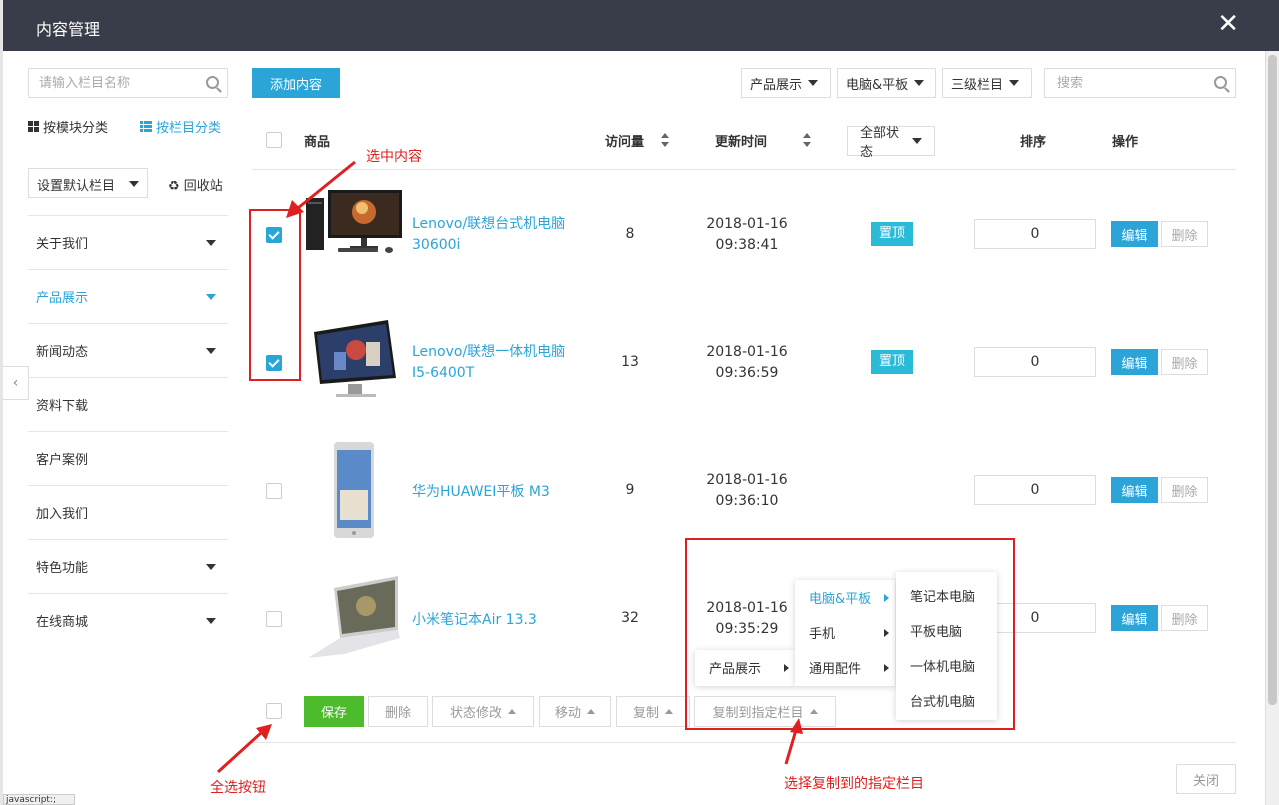  Describe the element at coordinates (394, 157) in the screenshot. I see `annotation-select-content: 选中内容` at that location.